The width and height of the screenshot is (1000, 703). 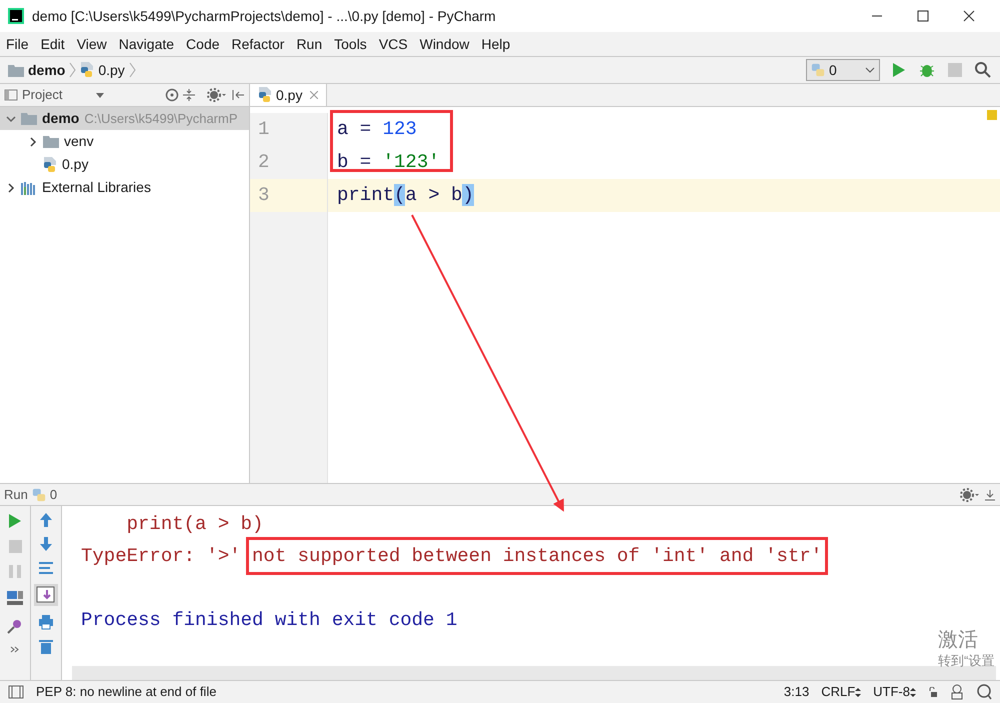 I want to click on path-label: C:\Users\k5499\PycharmP, so click(x=161, y=119).